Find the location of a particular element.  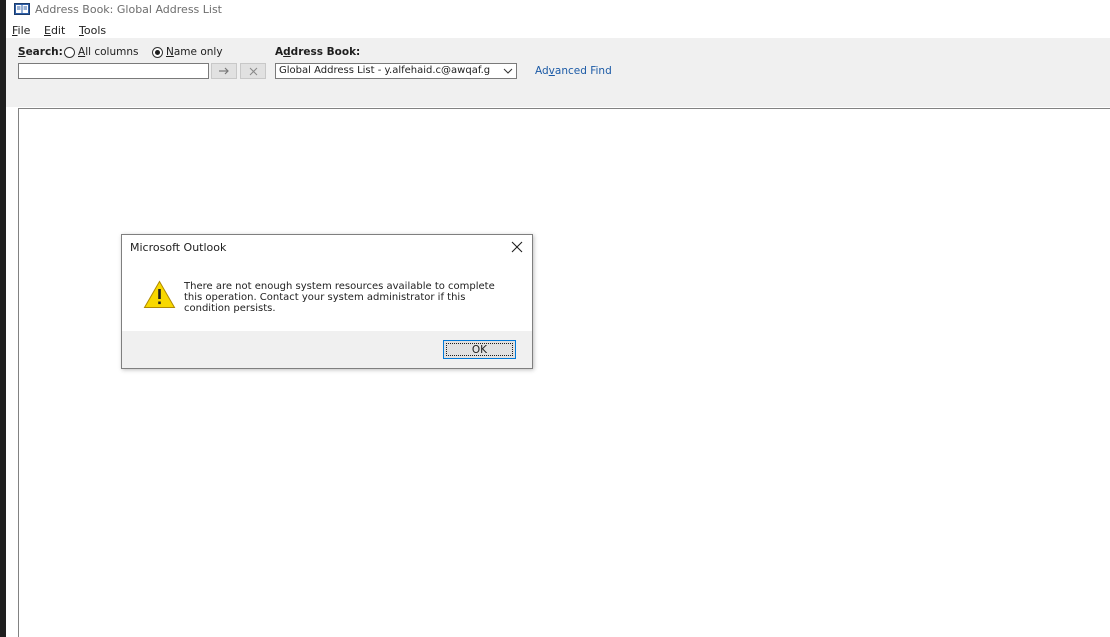

radio-name-only-text: ame only is located at coordinates (198, 52).